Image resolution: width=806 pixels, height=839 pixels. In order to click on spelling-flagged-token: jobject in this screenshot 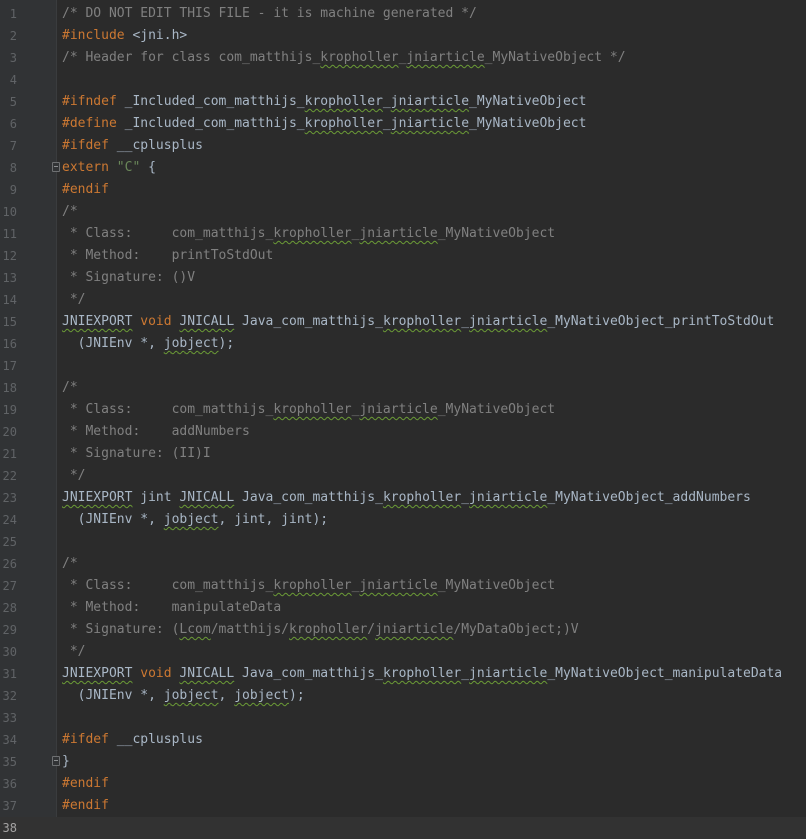, I will do `click(261, 695)`.